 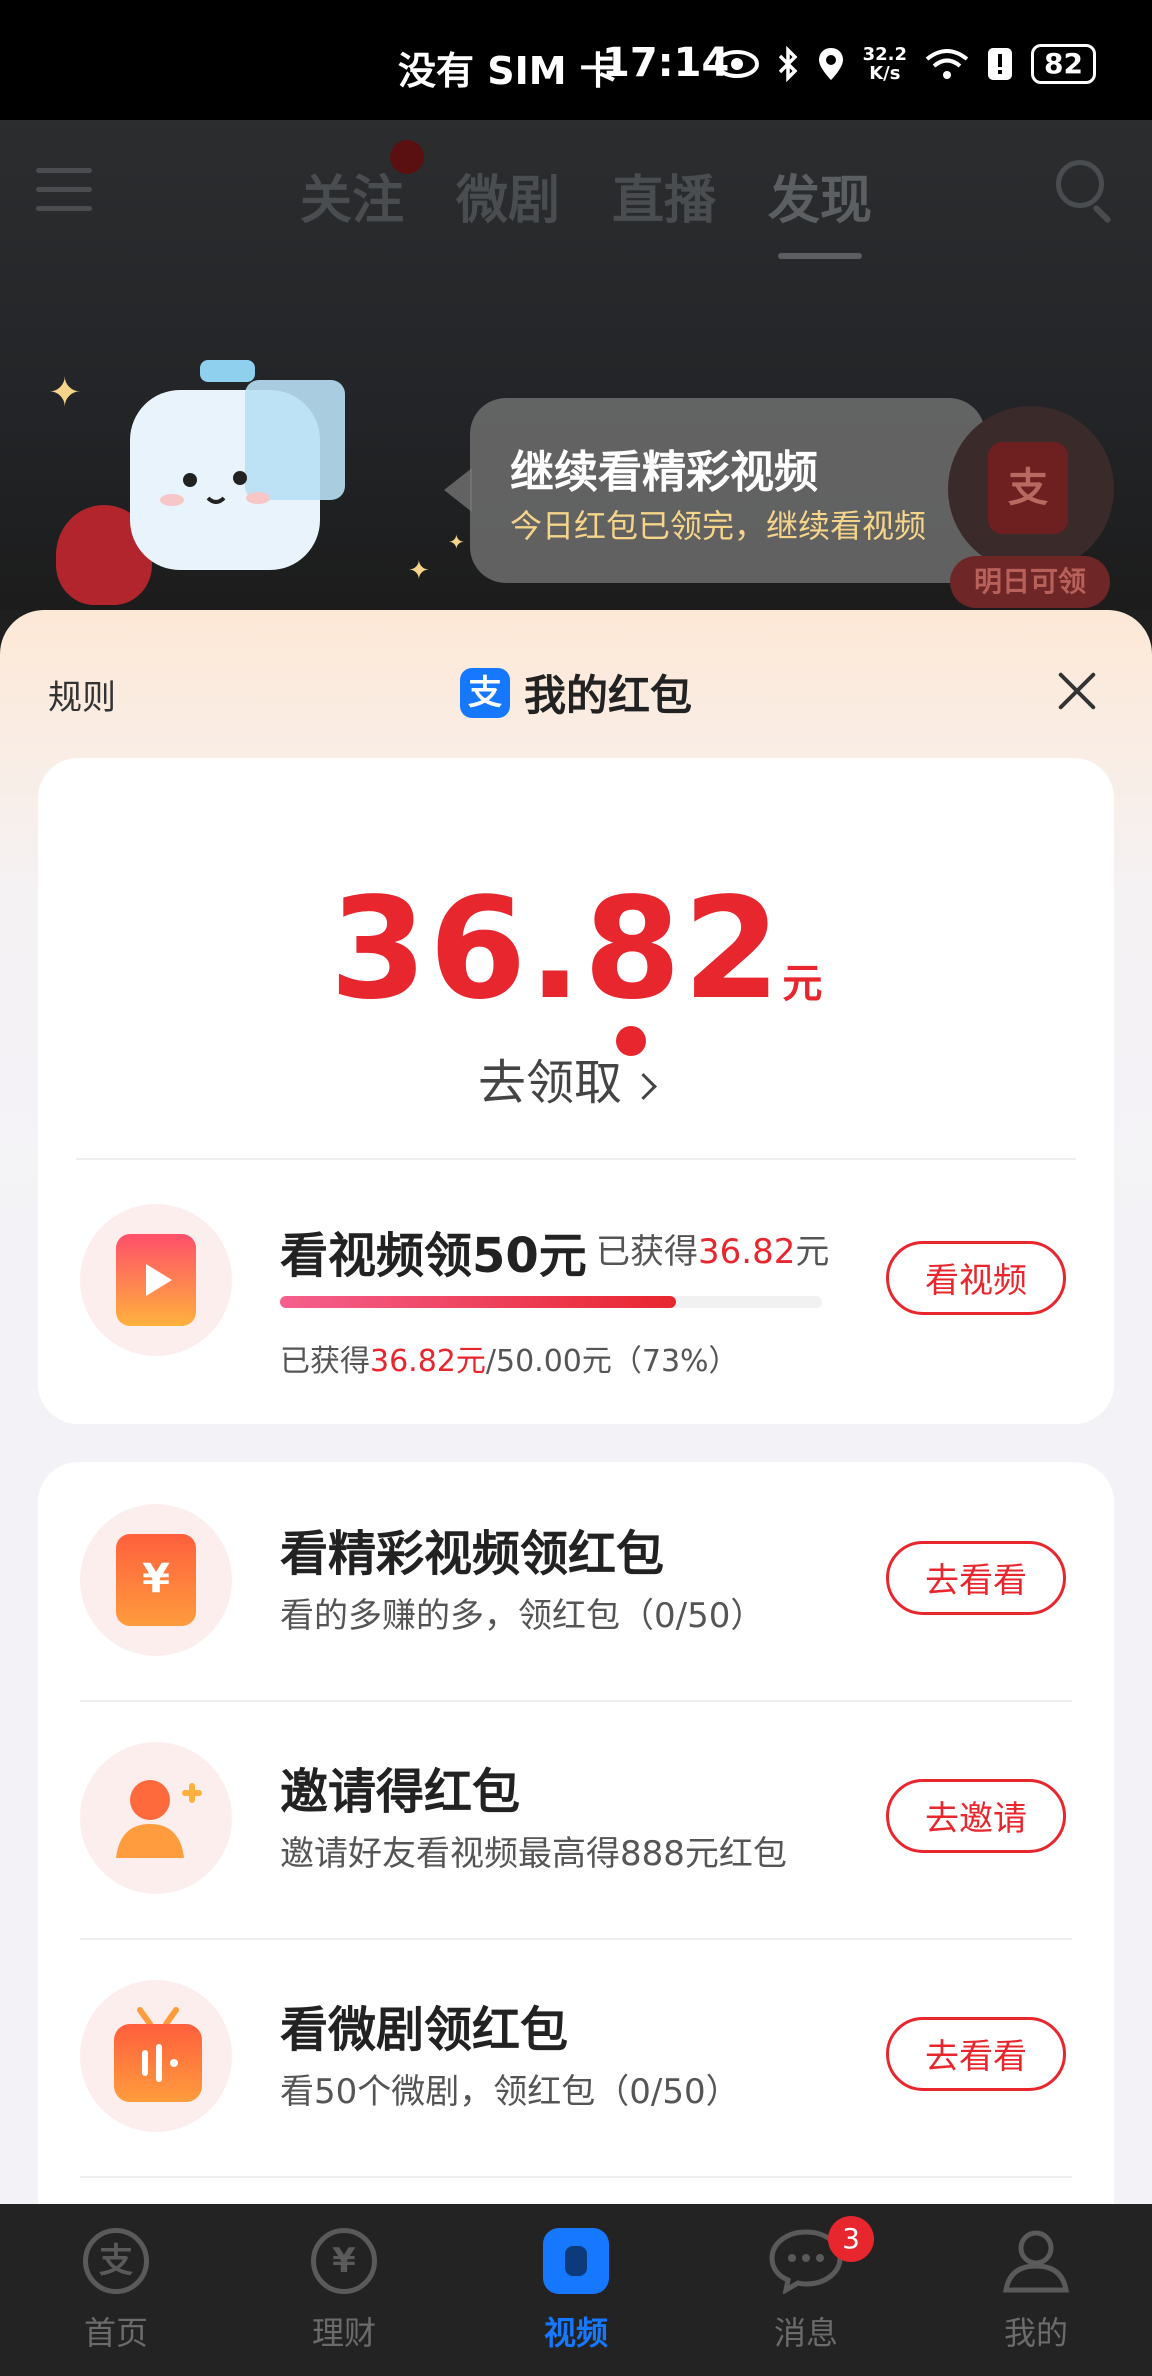 I want to click on bottom-nav: 支 首页 ¥ 理财 视频 消息 3 我的, so click(x=576, y=2290).